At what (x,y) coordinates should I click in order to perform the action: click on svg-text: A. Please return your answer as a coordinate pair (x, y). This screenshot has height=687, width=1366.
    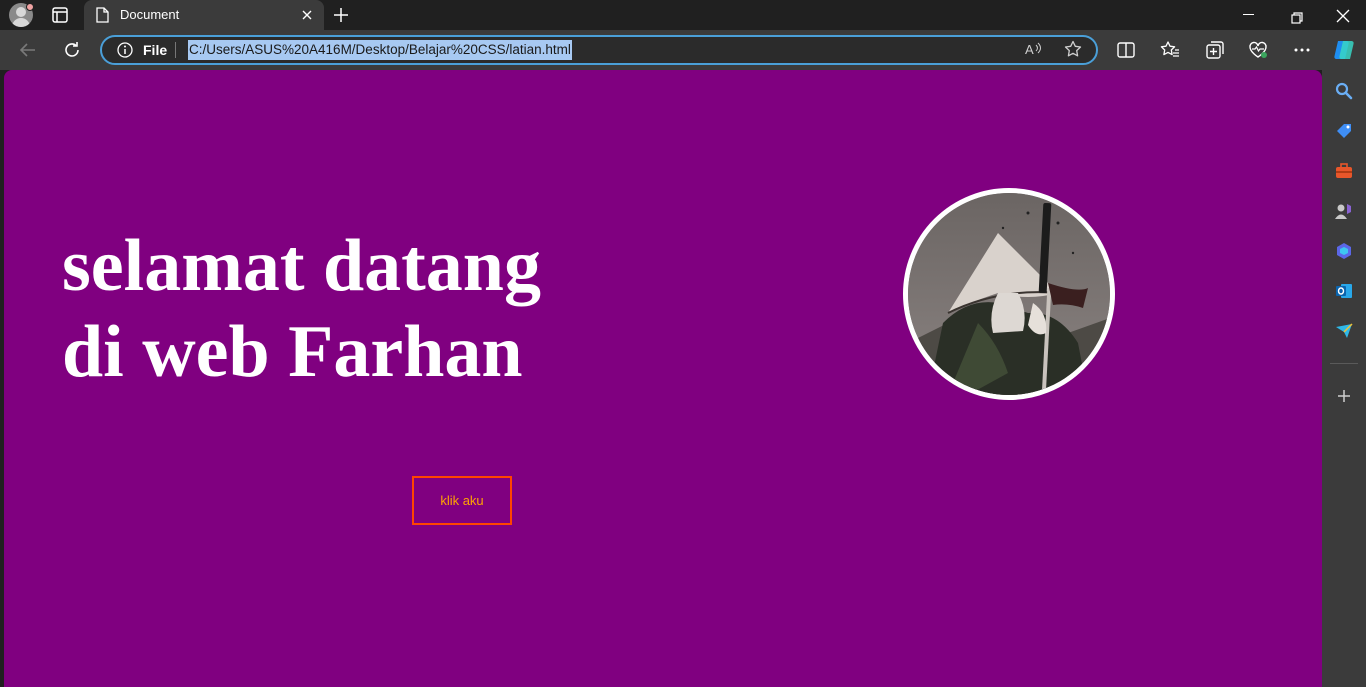
    Looking at the image, I should click on (1029, 49).